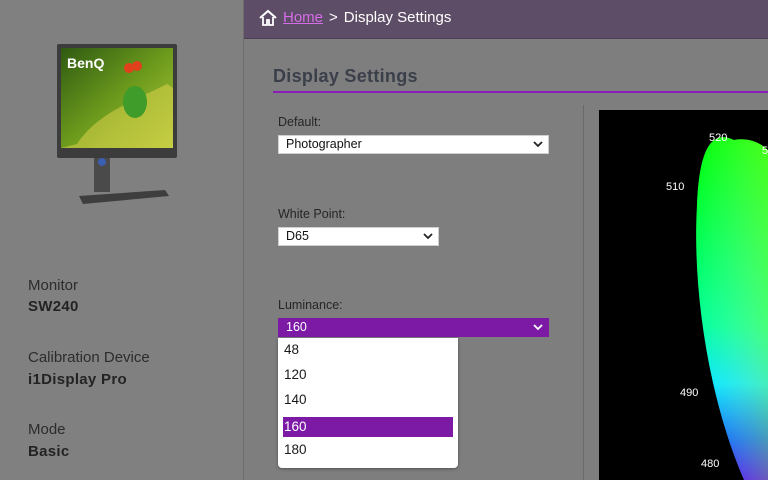  I want to click on luminance-dropdown-list: 48 120 140 160 180, so click(368, 403).